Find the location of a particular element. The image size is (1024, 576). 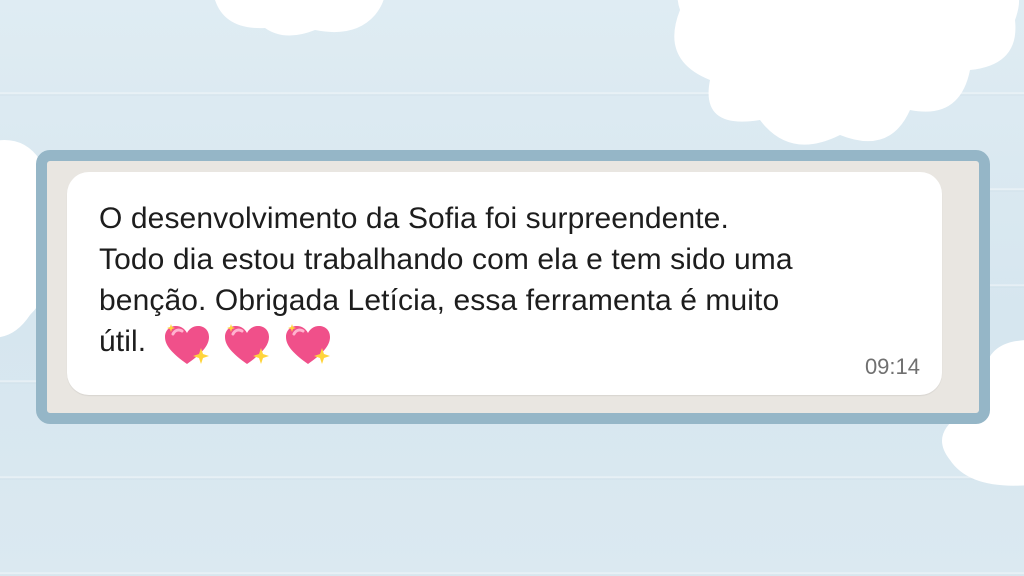

emoji-group is located at coordinates (249, 351).